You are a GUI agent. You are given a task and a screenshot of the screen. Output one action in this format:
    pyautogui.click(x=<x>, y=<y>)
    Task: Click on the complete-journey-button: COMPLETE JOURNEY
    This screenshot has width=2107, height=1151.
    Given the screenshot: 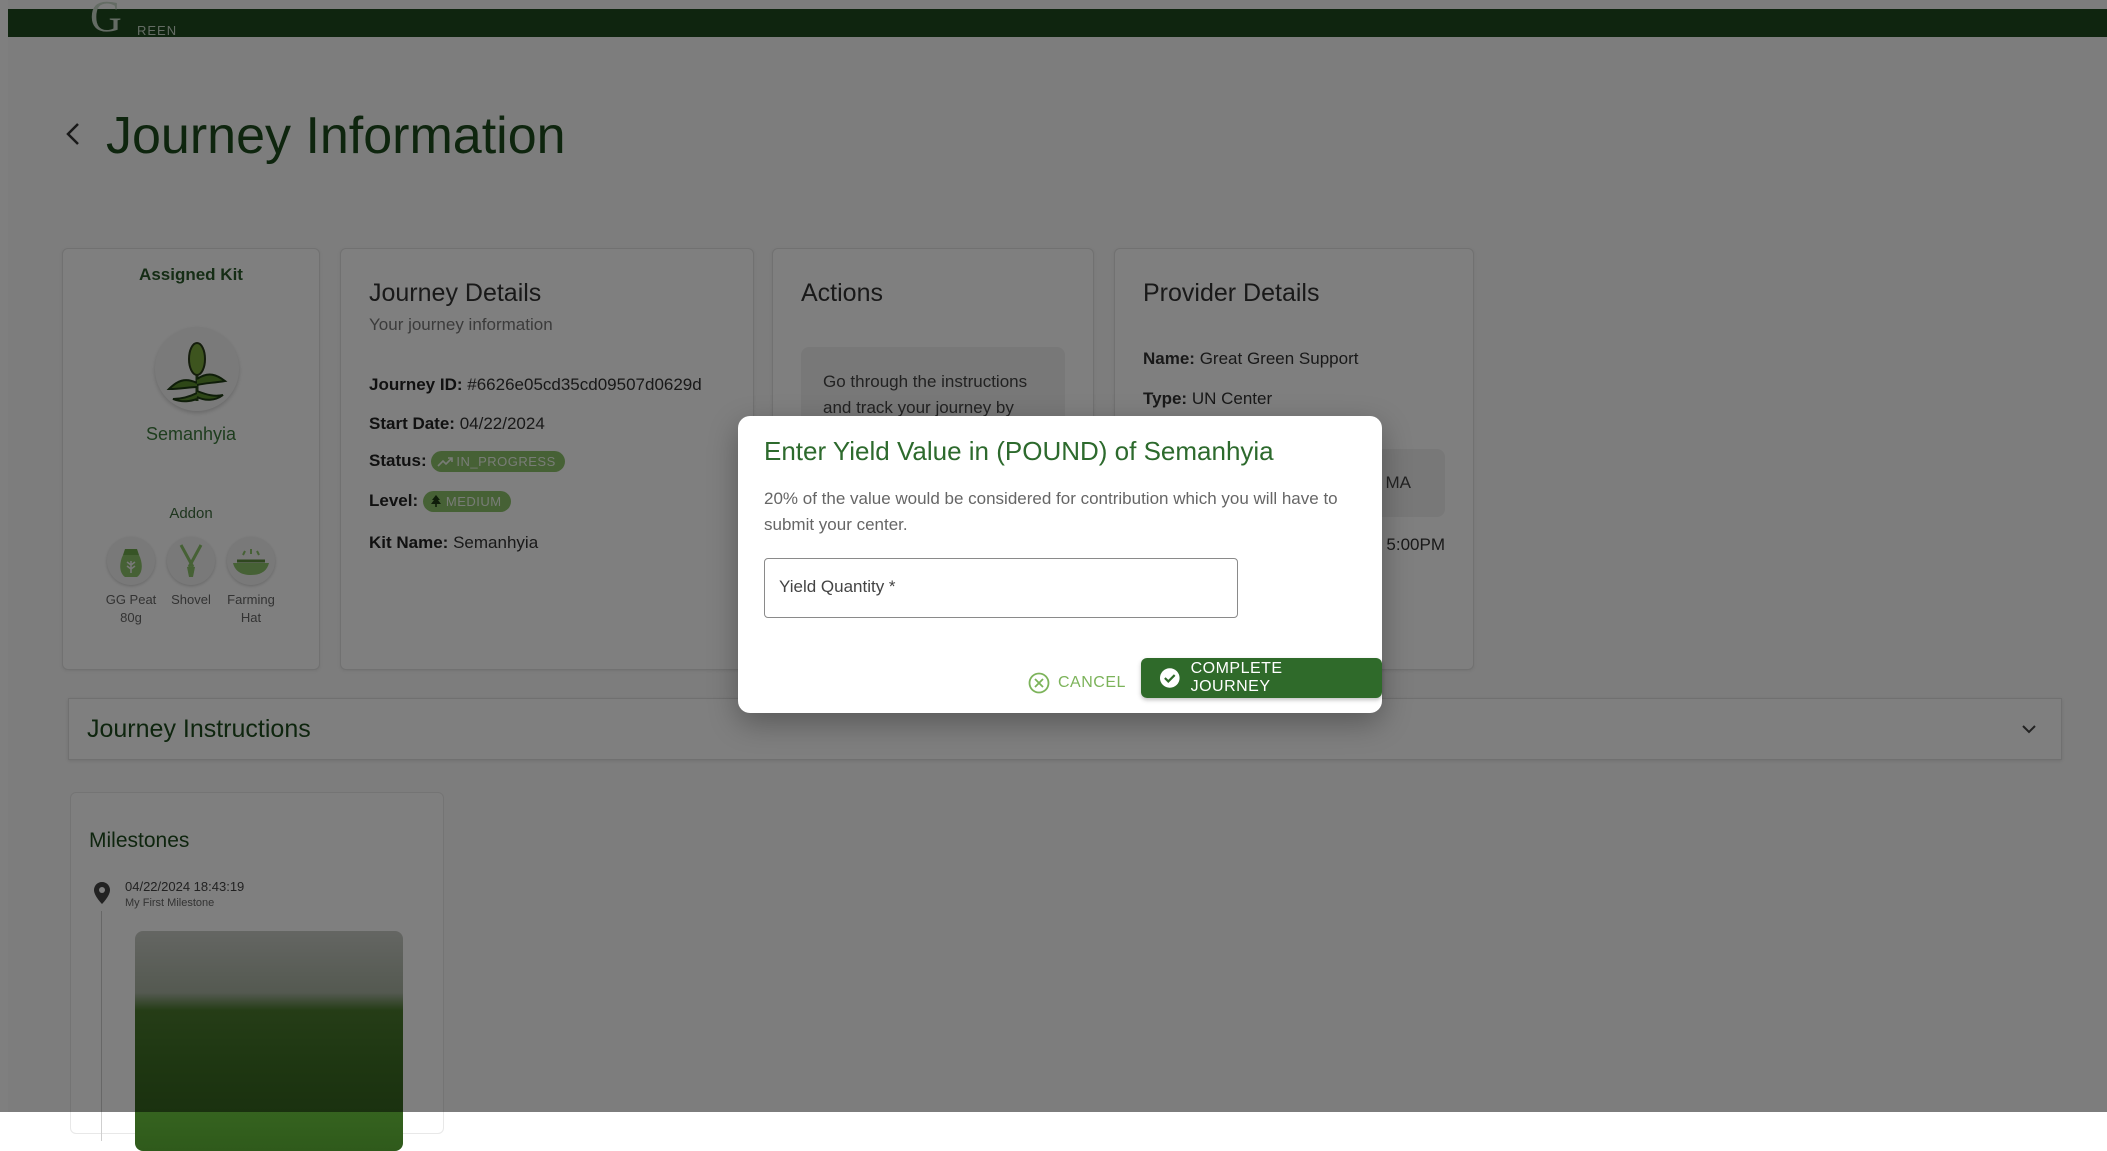 What is the action you would take?
    pyautogui.click(x=1261, y=678)
    